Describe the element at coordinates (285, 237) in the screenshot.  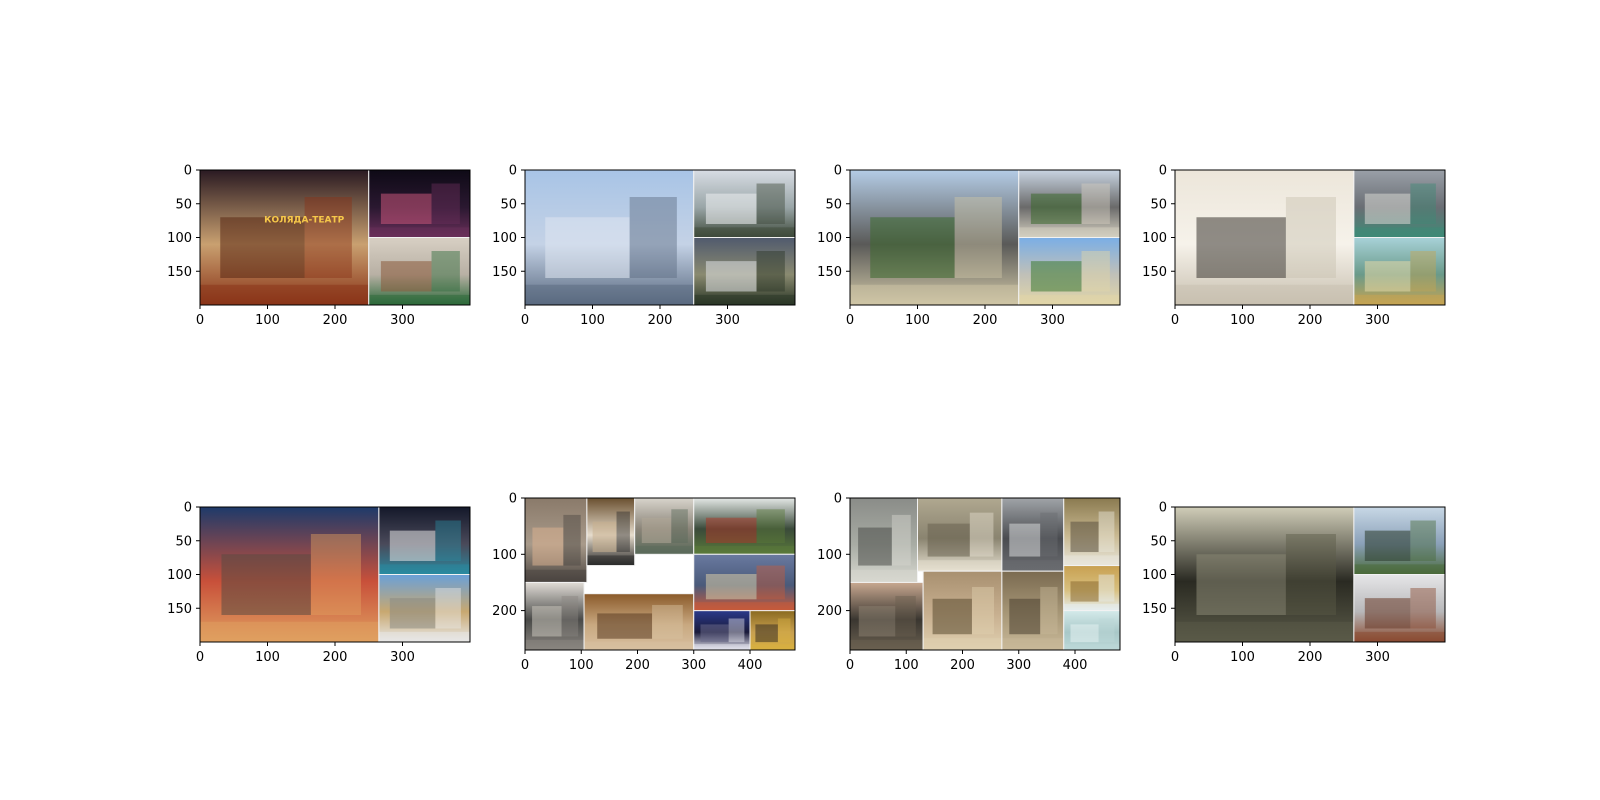
I see `photo-theatre-facade-night` at that location.